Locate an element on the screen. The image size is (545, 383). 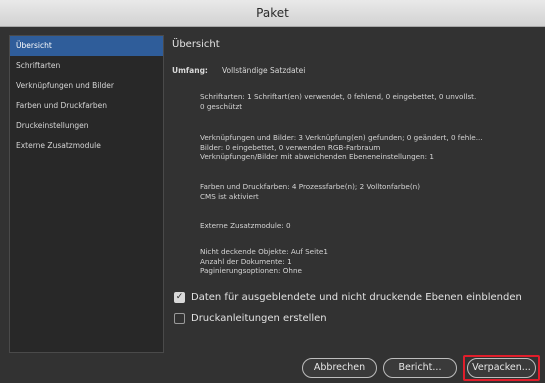
package-button-highlight is located at coordinates (501, 368).